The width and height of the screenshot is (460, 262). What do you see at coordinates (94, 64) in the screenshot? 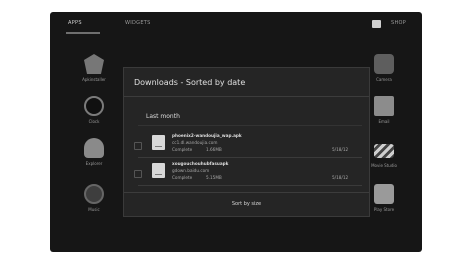
I see `apkinstaller-icon` at bounding box center [94, 64].